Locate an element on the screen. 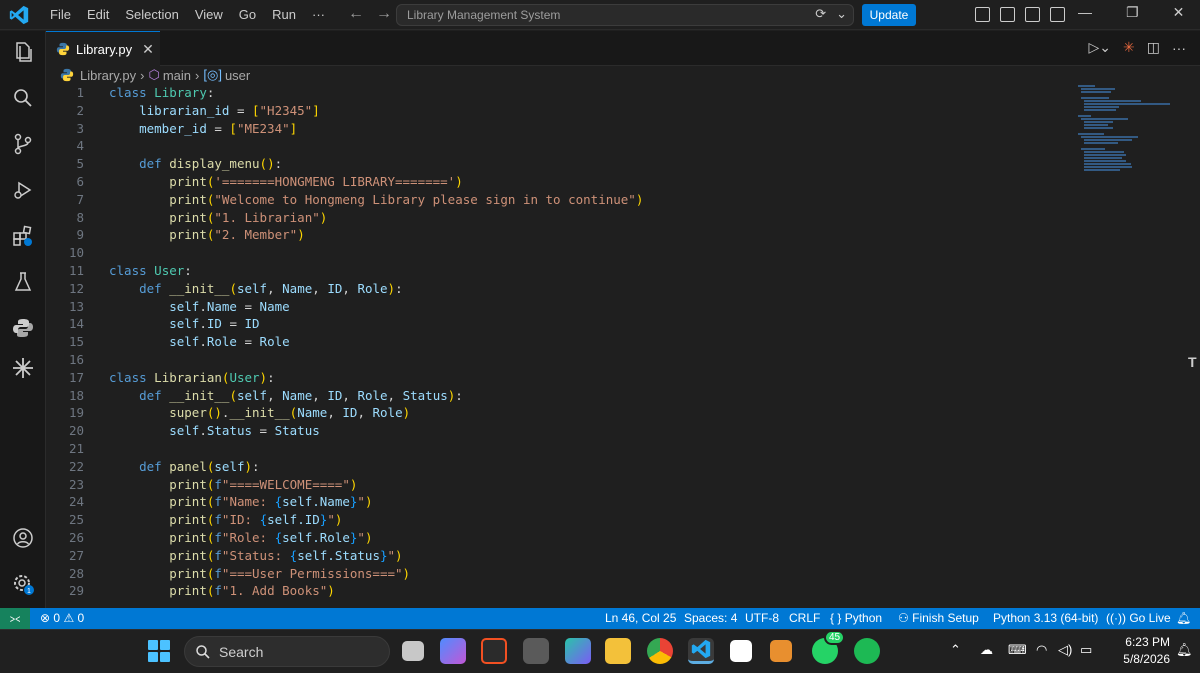 The height and width of the screenshot is (673, 1200). code-line: print('=======HONGMENG LIBRARY=======') is located at coordinates (376, 182).